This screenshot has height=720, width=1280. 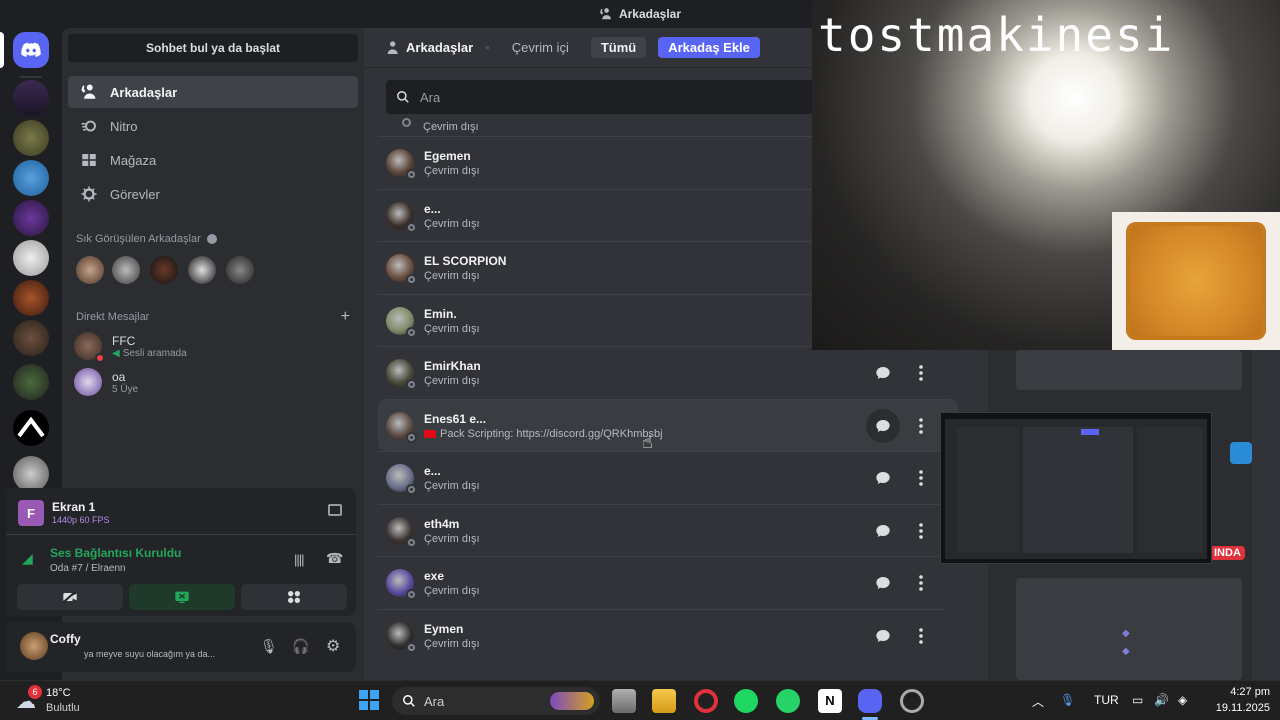 I want to click on discord-home-button, so click(x=31, y=50).